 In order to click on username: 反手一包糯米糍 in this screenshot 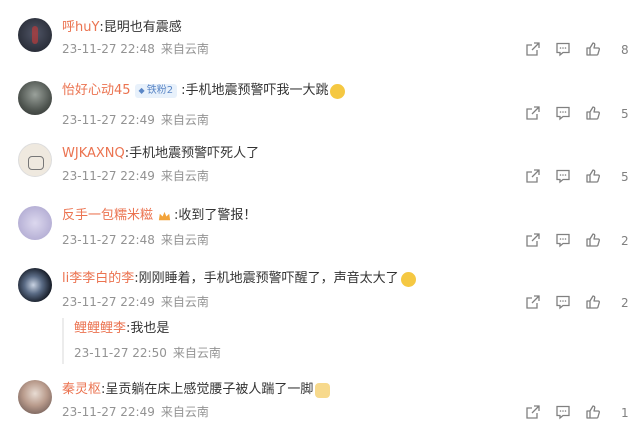, I will do `click(107, 216)`.